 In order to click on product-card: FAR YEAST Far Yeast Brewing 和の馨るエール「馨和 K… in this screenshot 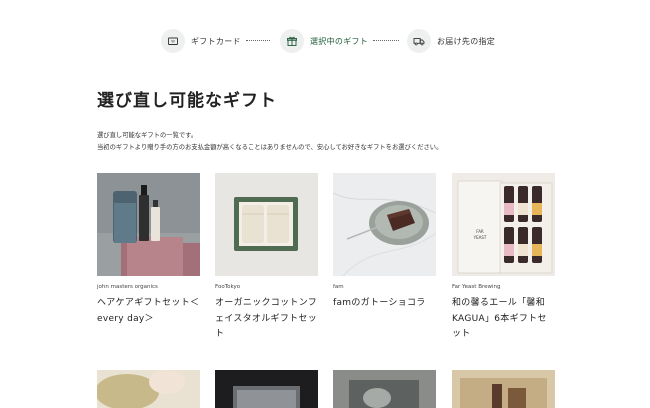, I will do `click(503, 258)`.